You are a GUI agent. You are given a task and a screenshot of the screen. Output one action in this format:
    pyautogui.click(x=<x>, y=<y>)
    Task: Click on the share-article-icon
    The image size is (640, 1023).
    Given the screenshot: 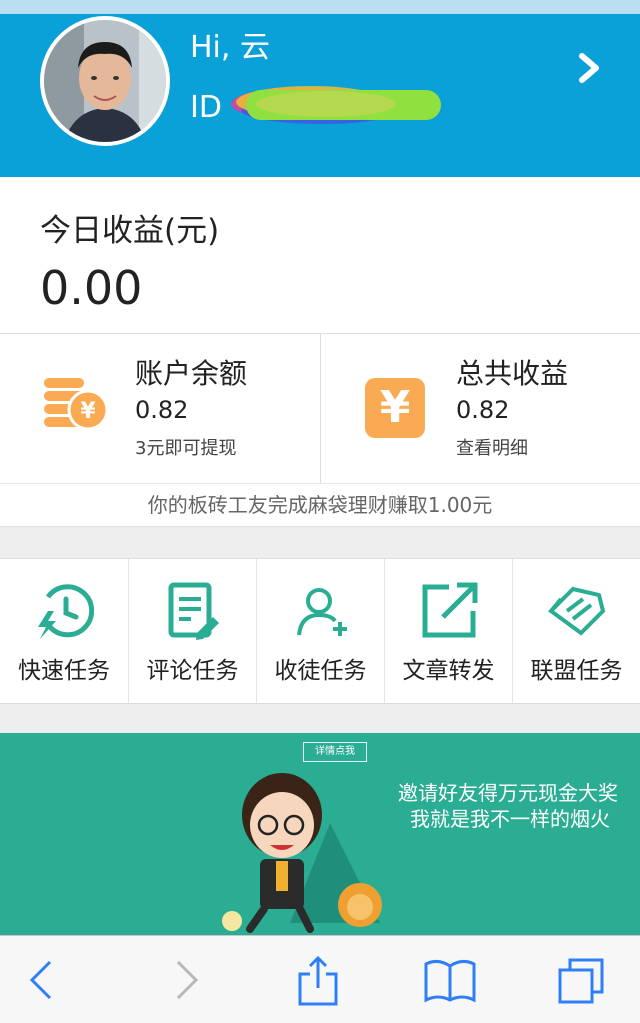 What is the action you would take?
    pyautogui.click(x=450, y=610)
    